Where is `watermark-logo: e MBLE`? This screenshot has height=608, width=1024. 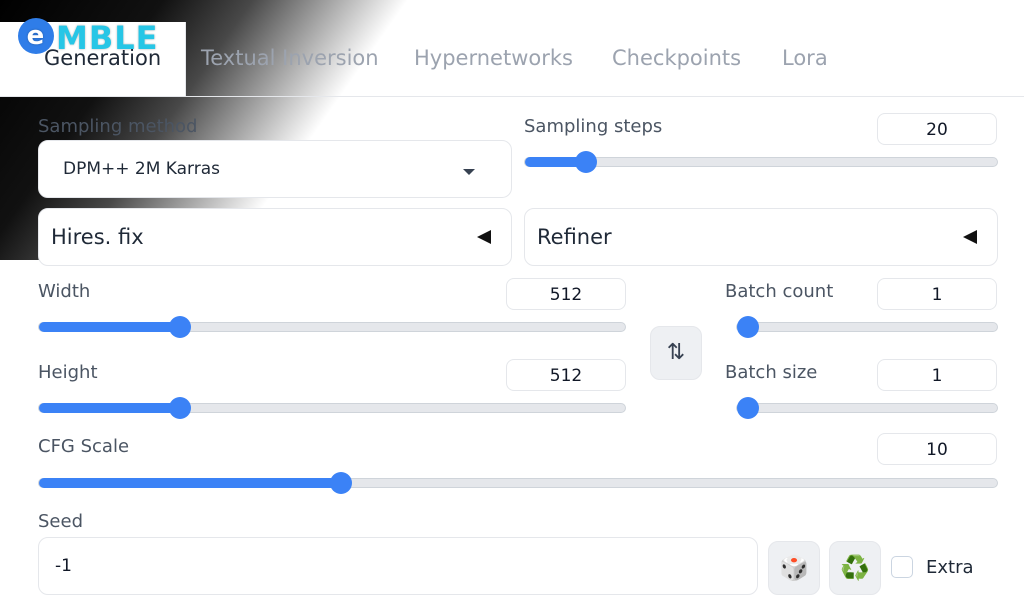 watermark-logo: e MBLE is located at coordinates (88, 38).